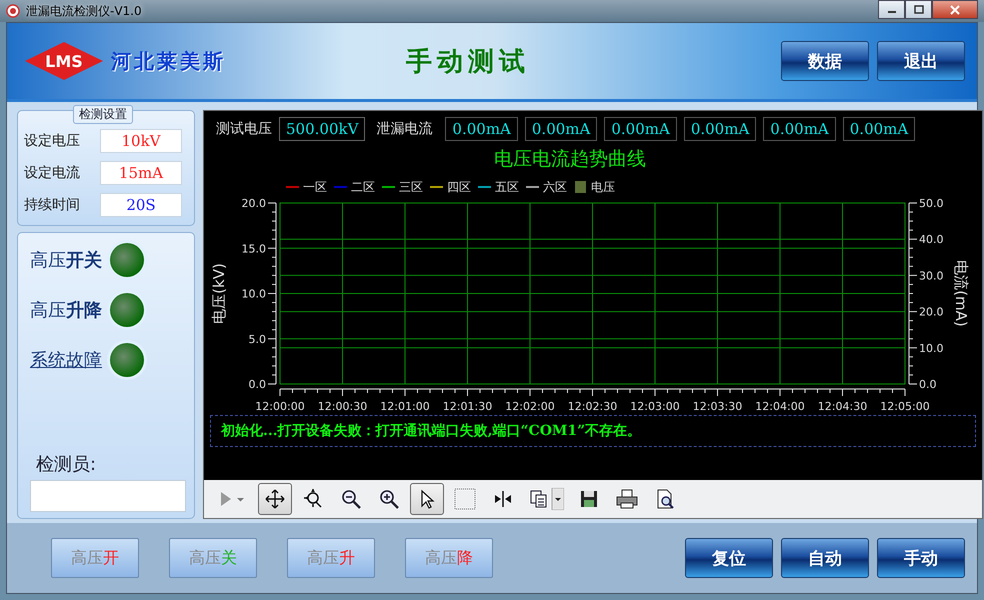 The width and height of the screenshot is (984, 600). Describe the element at coordinates (603, 187) in the screenshot. I see `legend-label: 电压` at that location.